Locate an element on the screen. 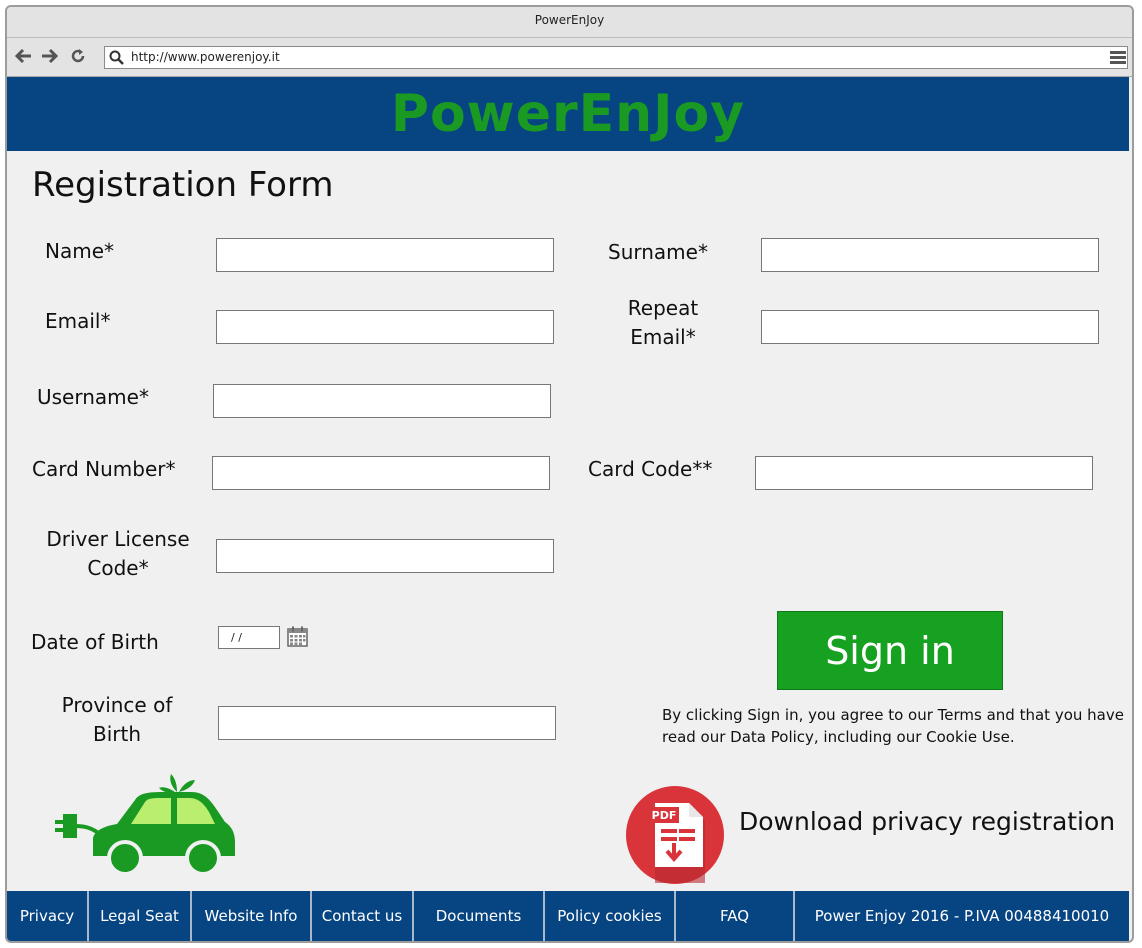  browser-toolbar: http://www.powerenjoy.it is located at coordinates (569, 57).